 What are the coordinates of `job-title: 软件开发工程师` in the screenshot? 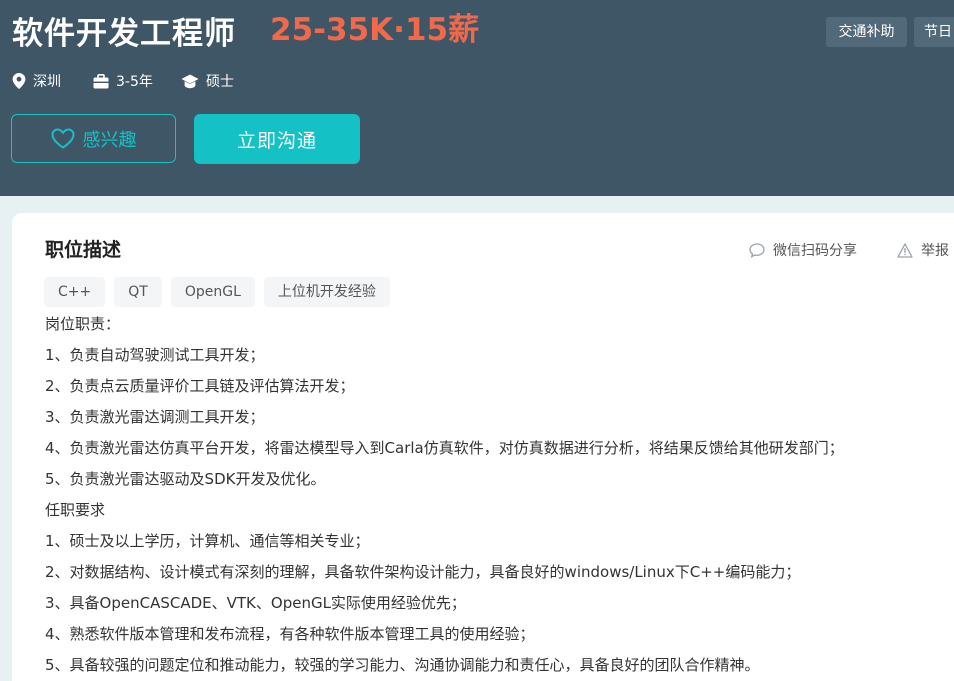 It's located at (124, 34).